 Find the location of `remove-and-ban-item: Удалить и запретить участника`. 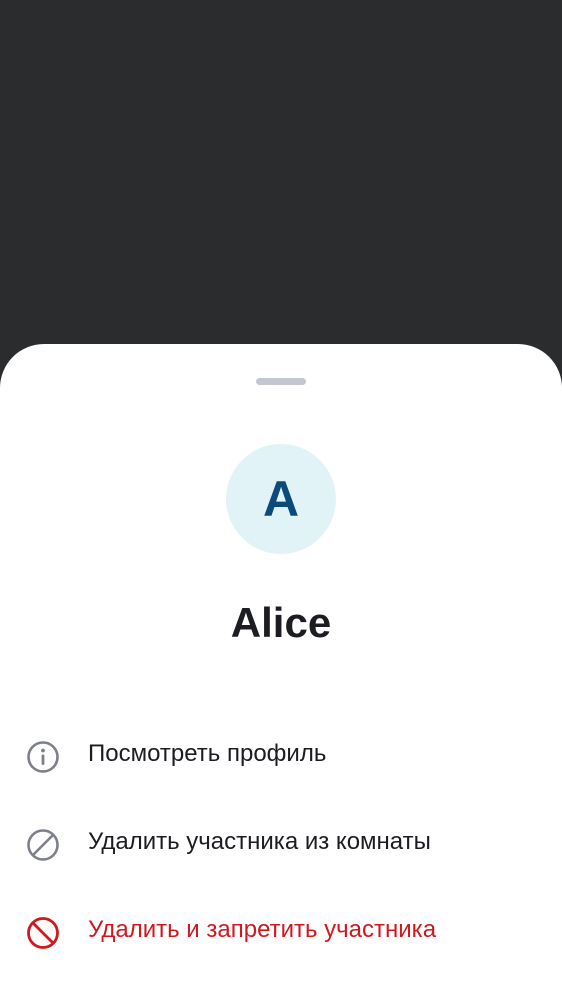

remove-and-ban-item: Удалить и запретить участника is located at coordinates (281, 932).